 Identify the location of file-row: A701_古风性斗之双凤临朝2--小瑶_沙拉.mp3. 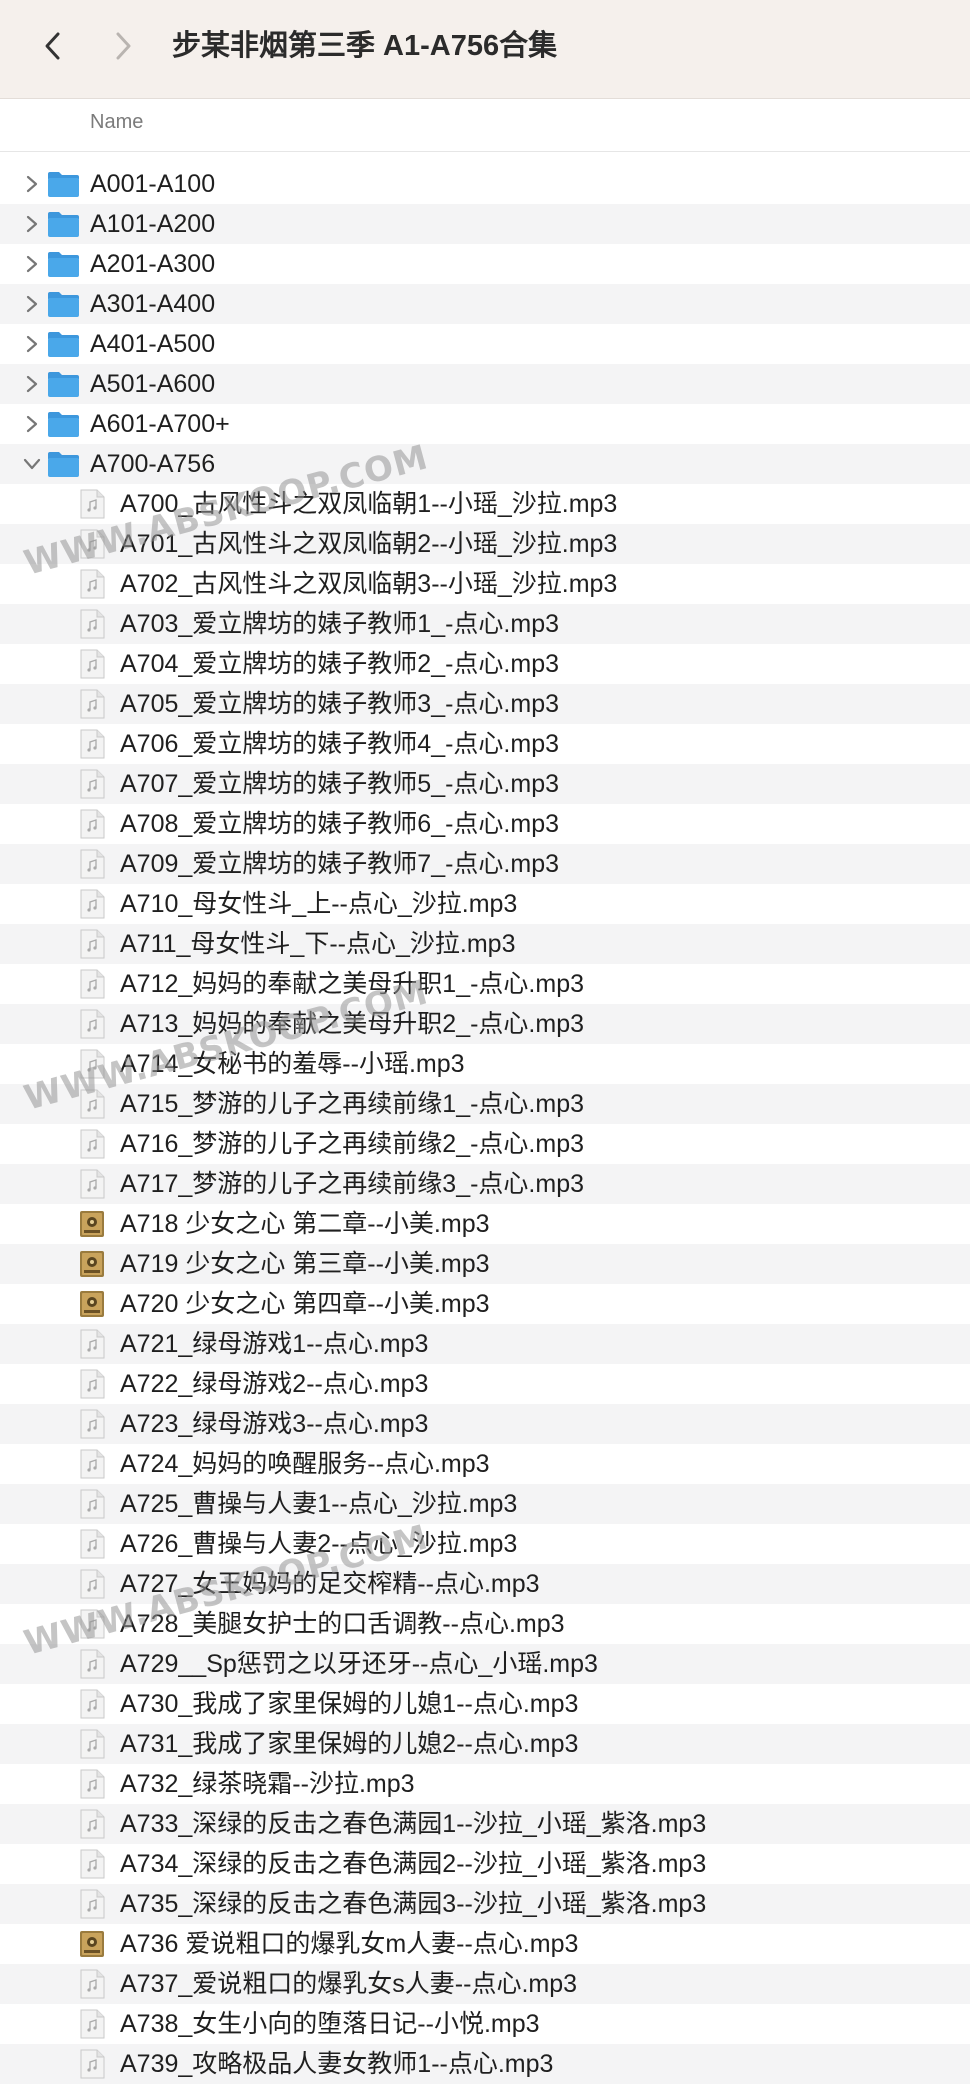
(485, 544).